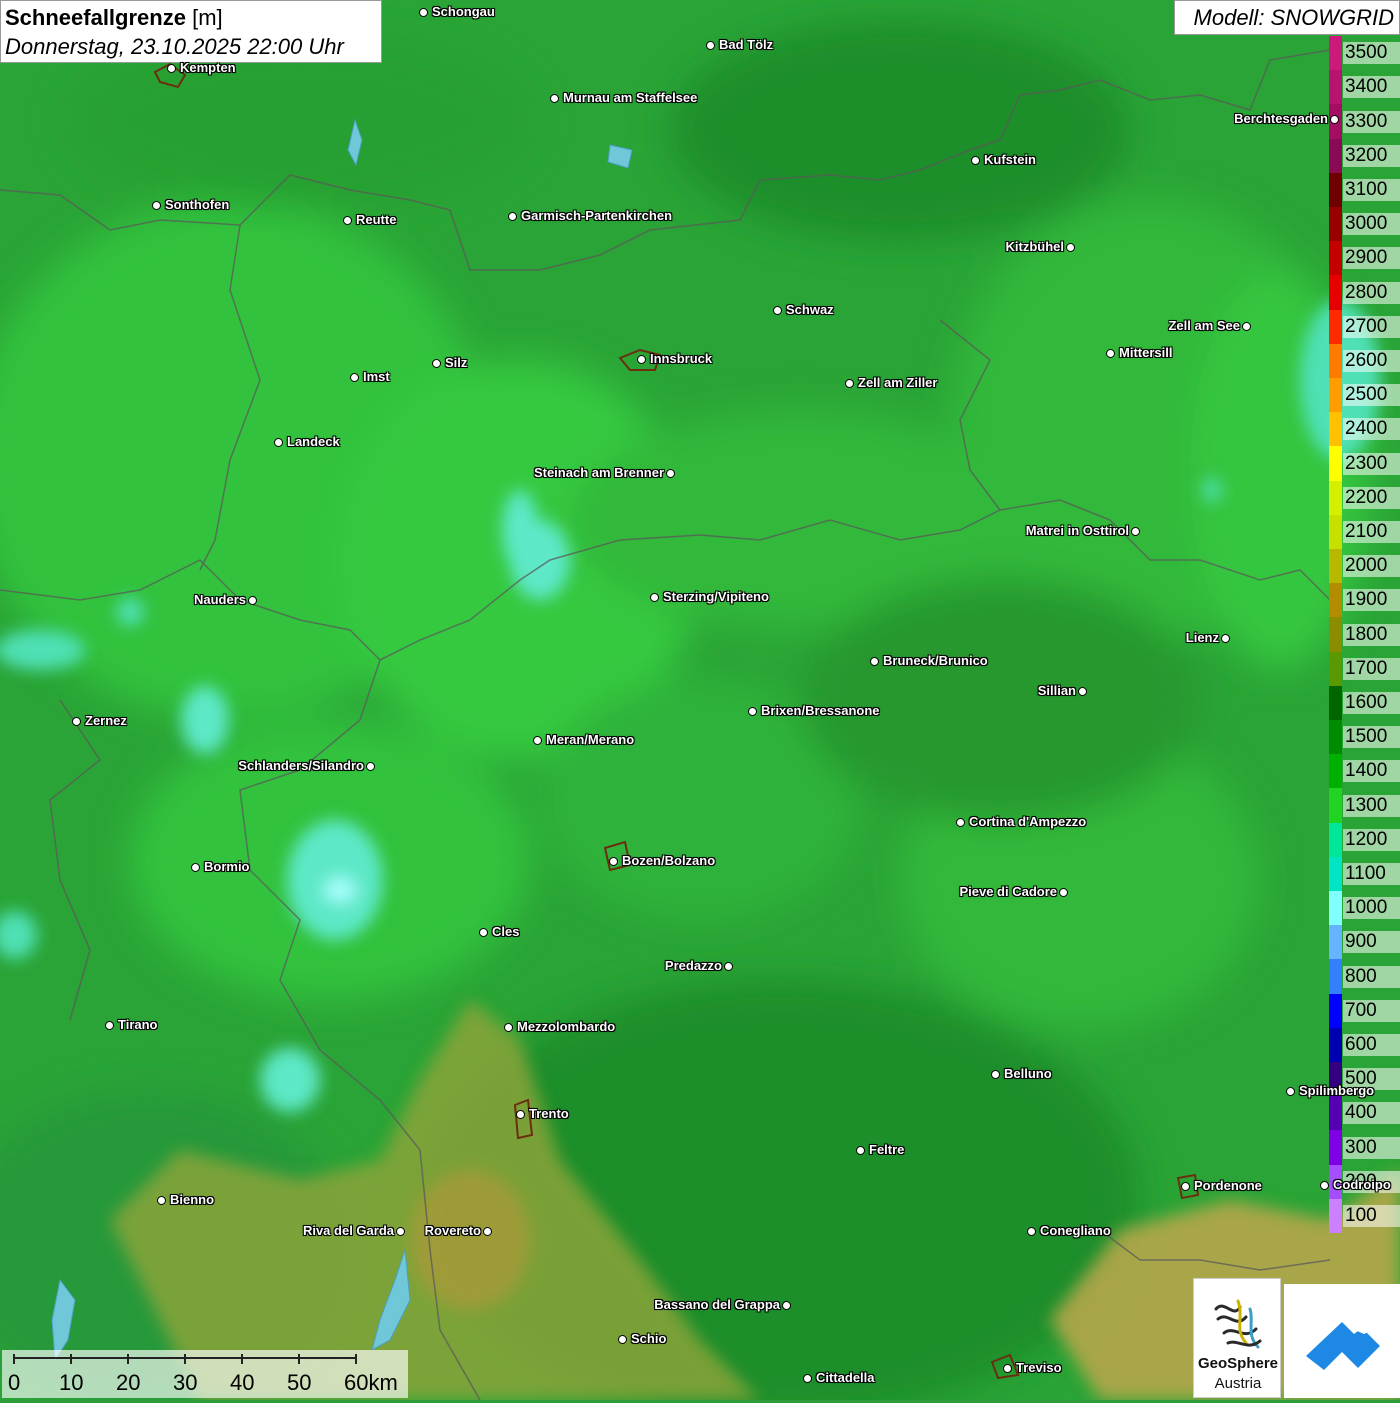 Image resolution: width=1400 pixels, height=1403 pixels. What do you see at coordinates (1010, 159) in the screenshot?
I see `city-label: Kufstein` at bounding box center [1010, 159].